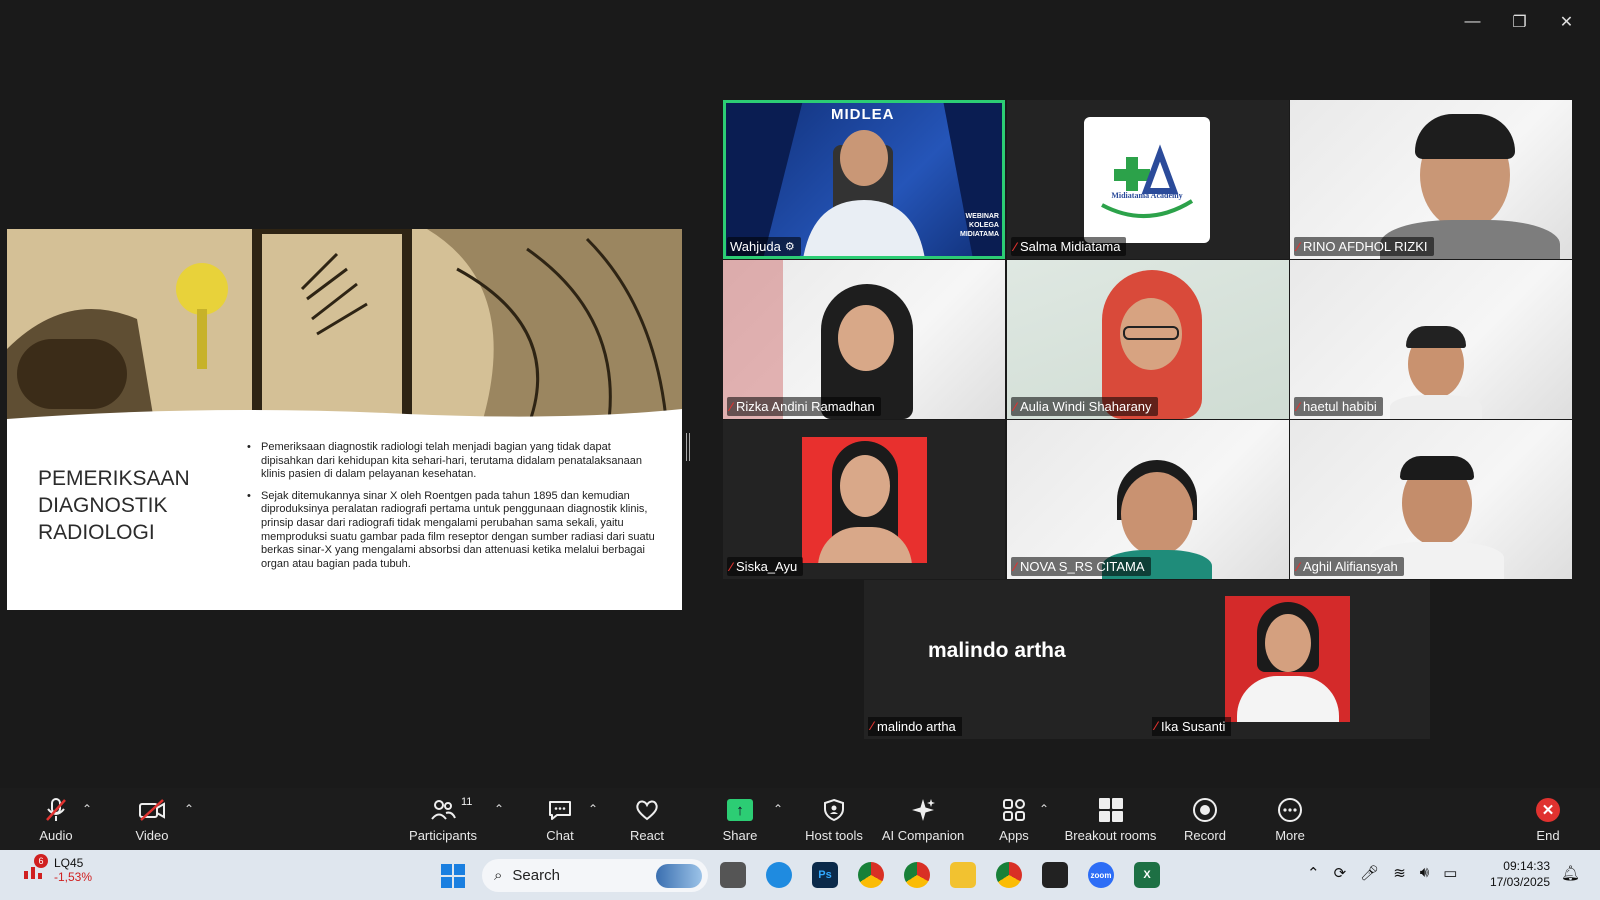 This screenshot has height=900, width=1600. I want to click on participant-tile-aghil: ⁄ Aghil Alifiansyah, so click(1431, 499).